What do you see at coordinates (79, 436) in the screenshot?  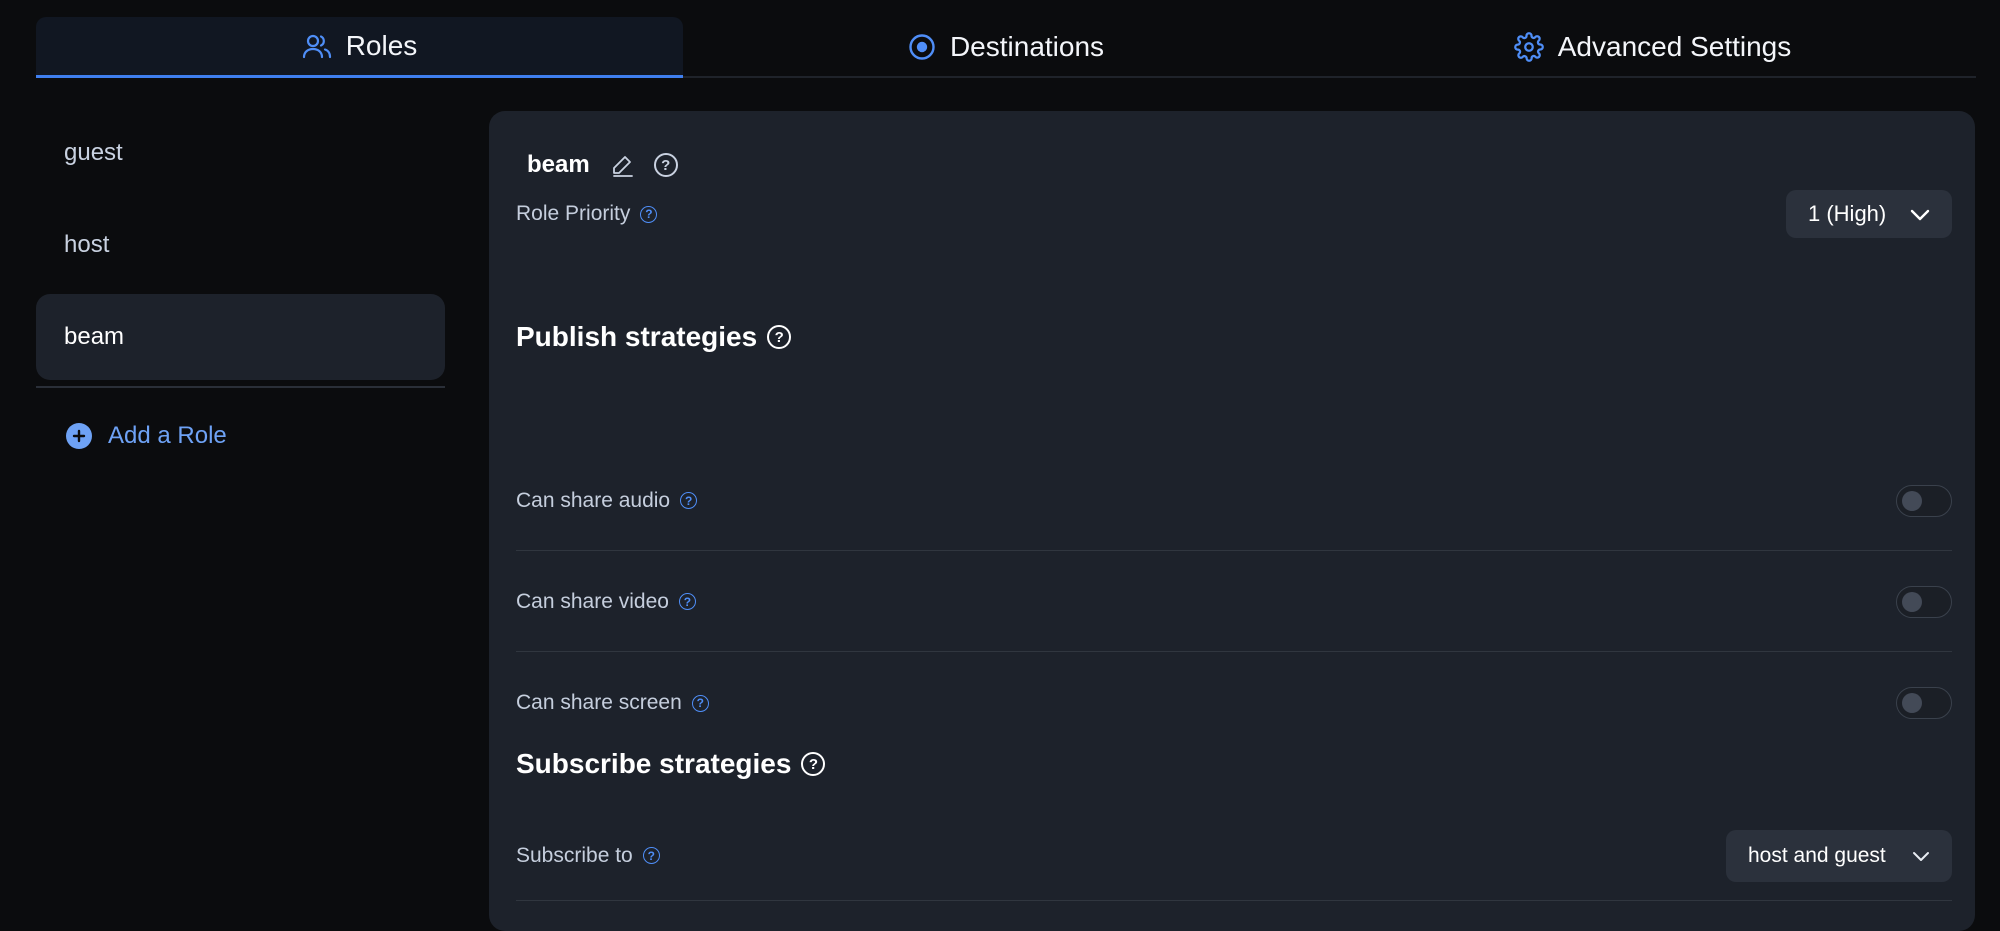 I see `plus-circle-icon` at bounding box center [79, 436].